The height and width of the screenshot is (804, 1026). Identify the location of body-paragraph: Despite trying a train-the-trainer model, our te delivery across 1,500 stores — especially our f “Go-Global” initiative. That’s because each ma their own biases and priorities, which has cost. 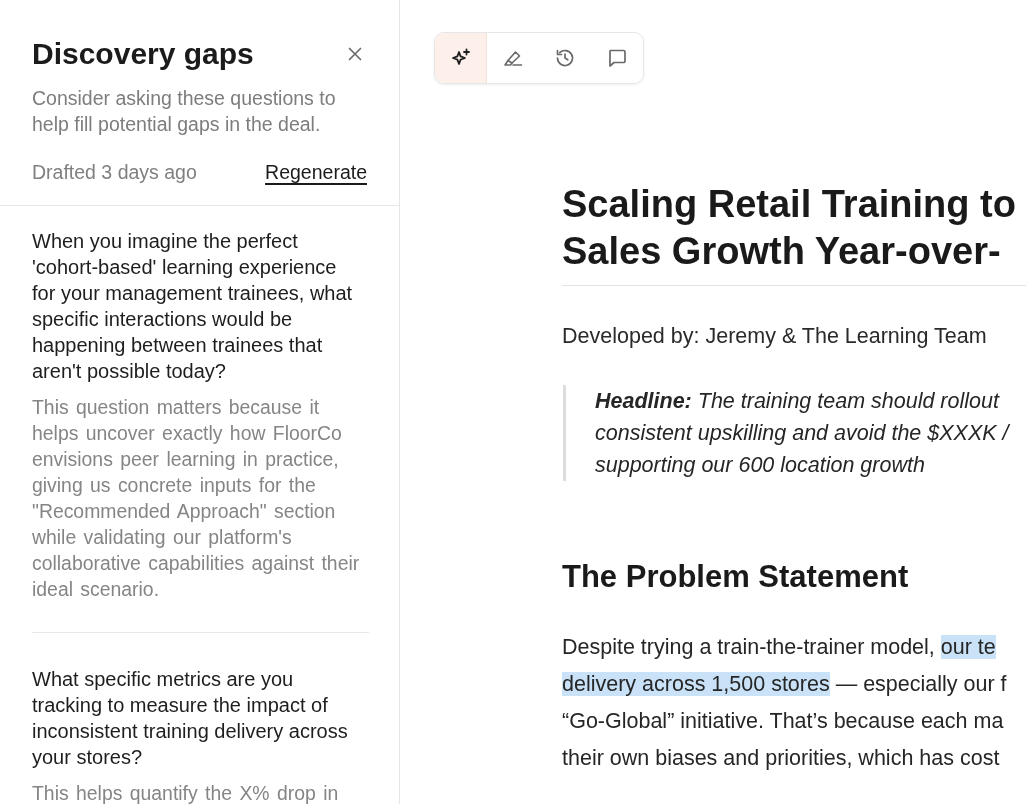
(784, 703).